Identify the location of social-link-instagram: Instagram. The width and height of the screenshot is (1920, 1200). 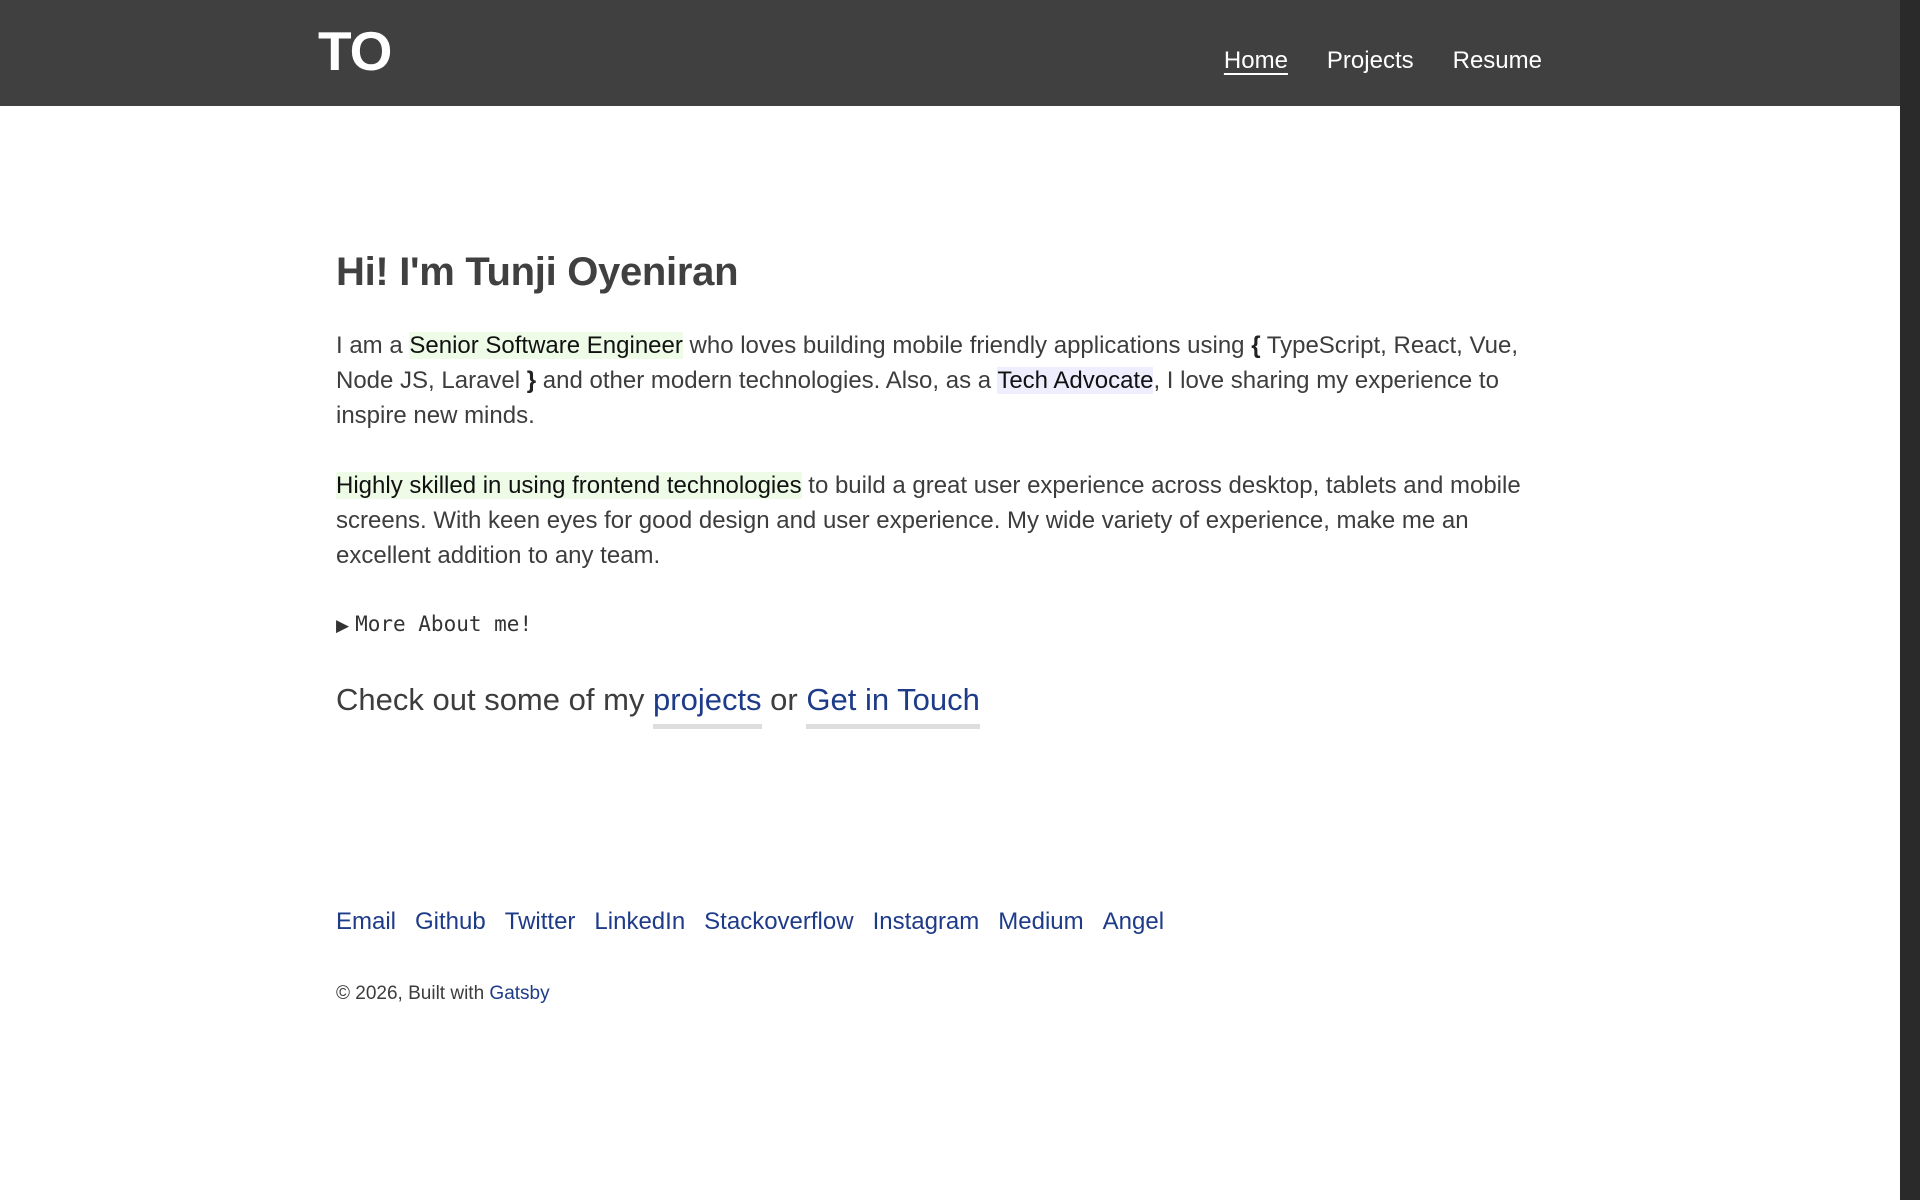
(926, 922).